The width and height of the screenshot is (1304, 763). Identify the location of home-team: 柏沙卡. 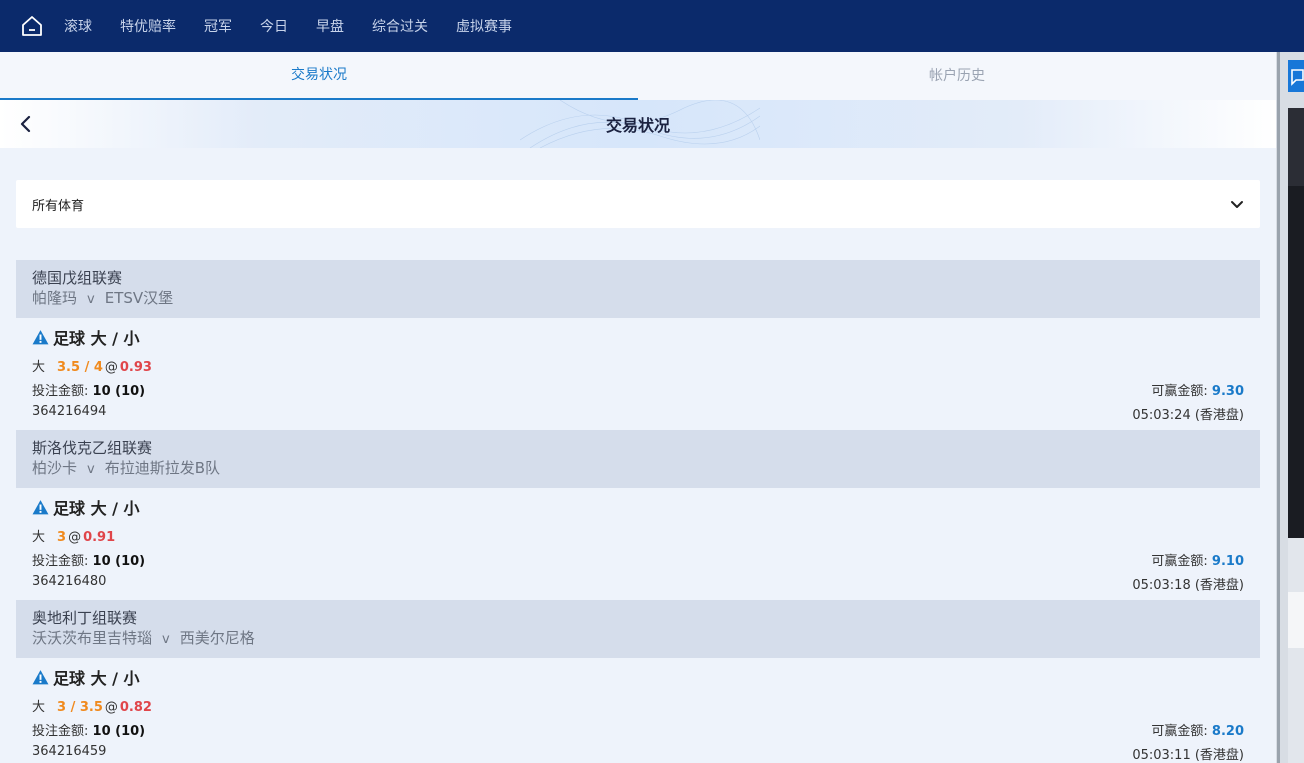
(55, 468).